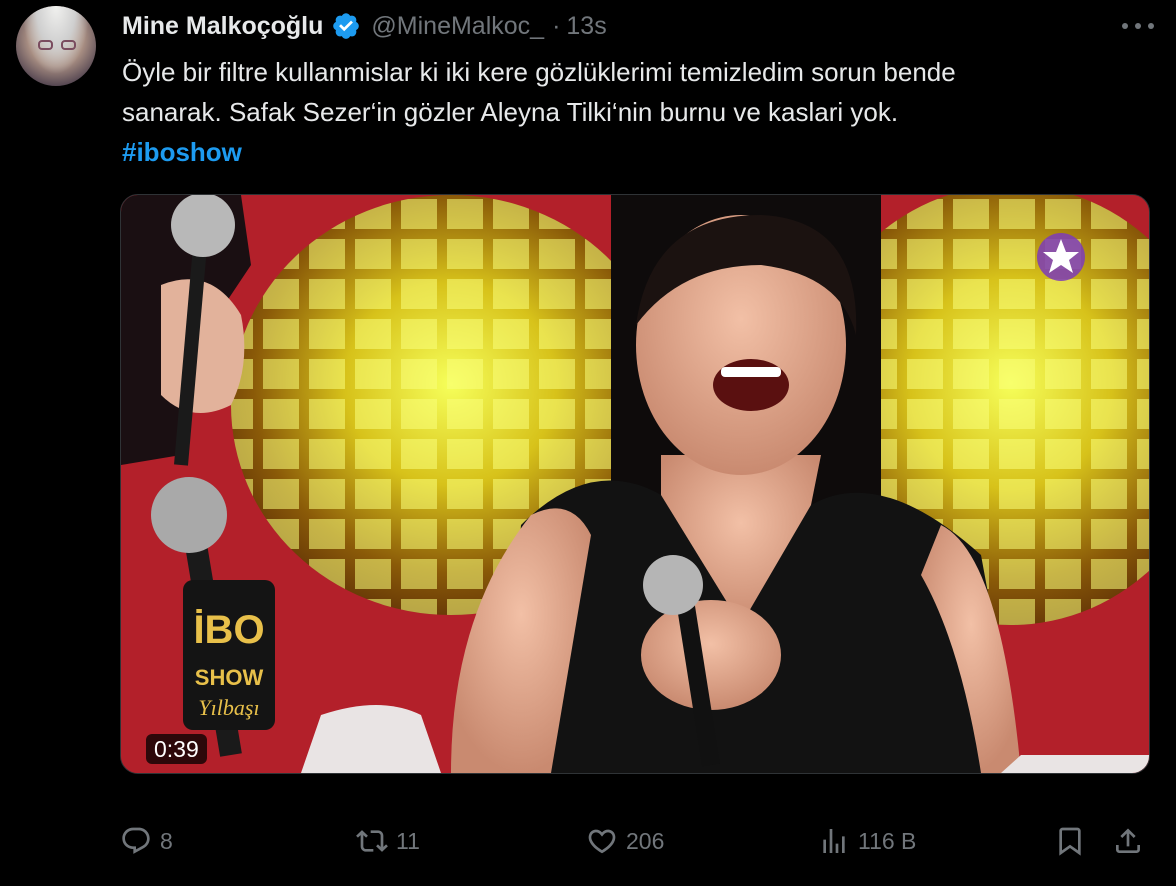  I want to click on retweet-button: 11, so click(388, 841).